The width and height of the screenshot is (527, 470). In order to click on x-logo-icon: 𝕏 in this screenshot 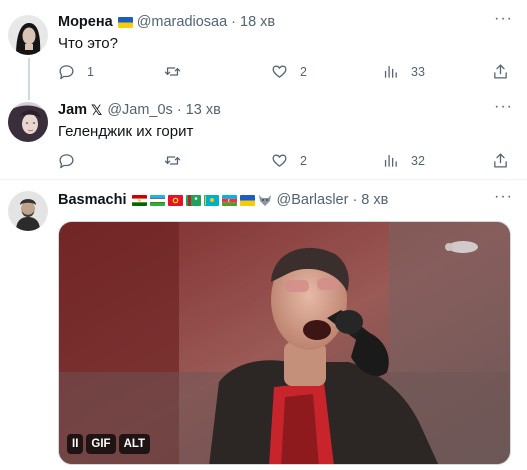, I will do `click(97, 109)`.